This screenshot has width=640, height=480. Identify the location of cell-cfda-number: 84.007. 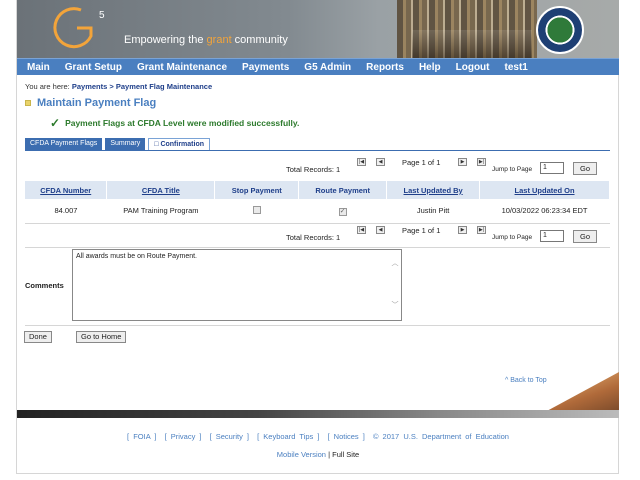
(66, 211).